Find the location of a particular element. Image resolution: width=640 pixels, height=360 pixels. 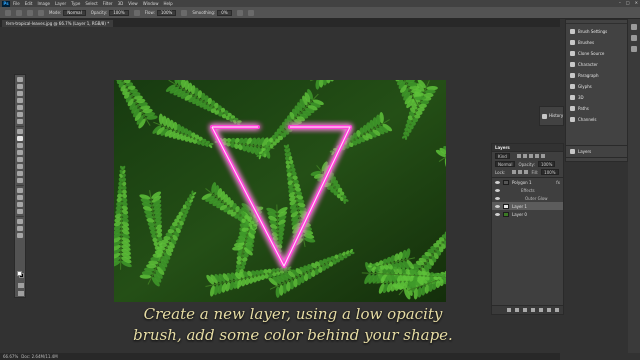

frame-tool-icon is located at coordinates (20, 114).